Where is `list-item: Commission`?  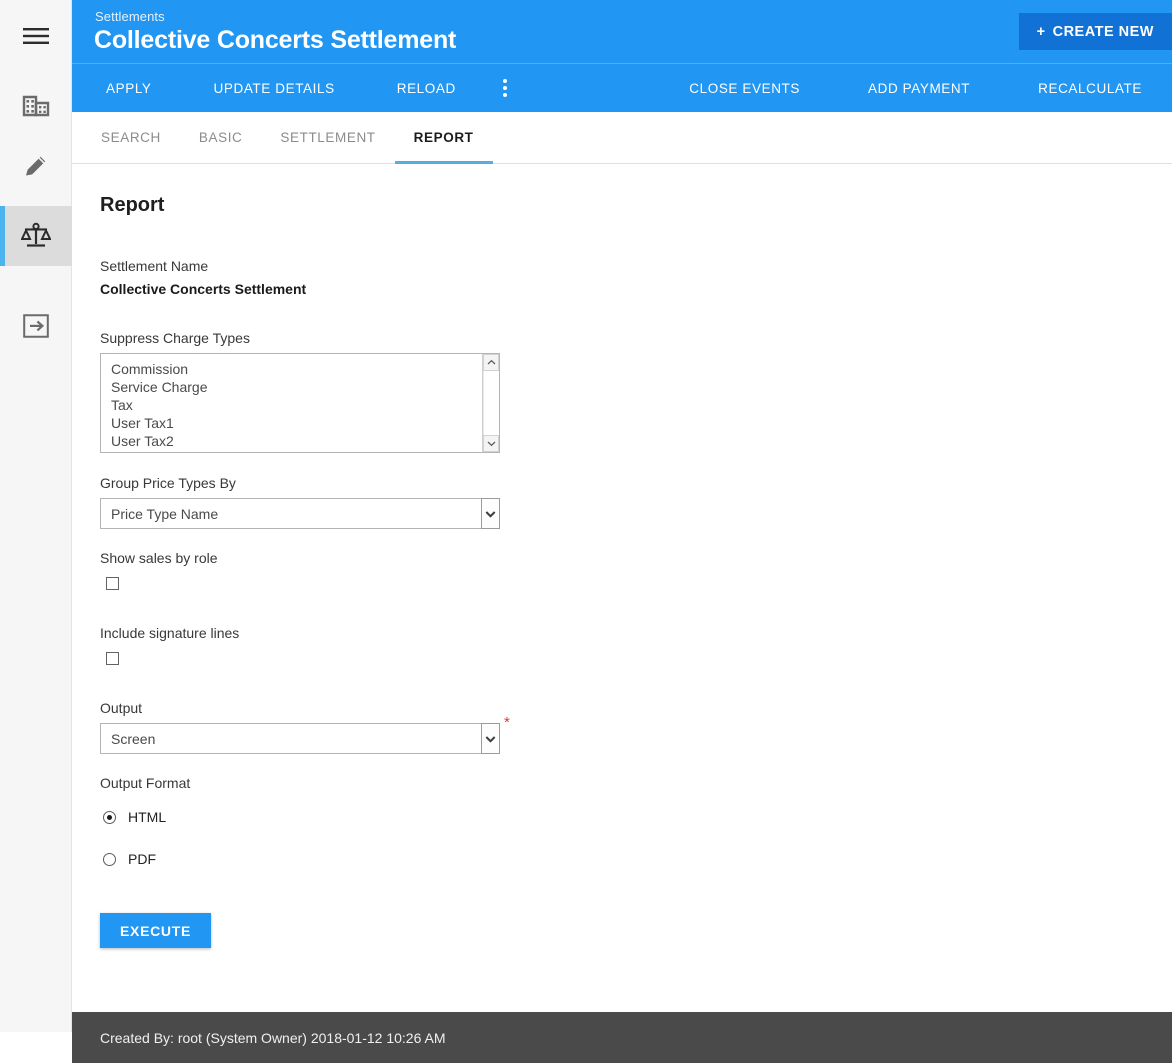
list-item: Commission is located at coordinates (296, 369).